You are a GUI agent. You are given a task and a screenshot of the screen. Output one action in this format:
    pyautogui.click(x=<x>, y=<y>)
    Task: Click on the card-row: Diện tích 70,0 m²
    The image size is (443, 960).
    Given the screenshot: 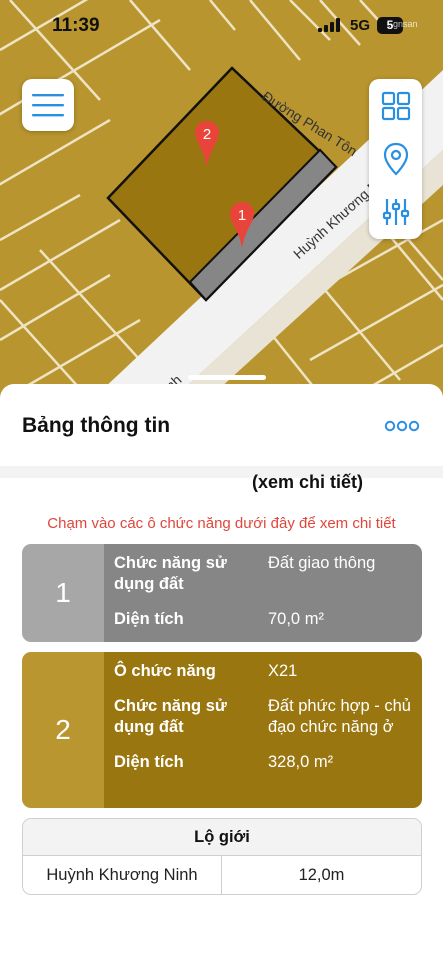 What is the action you would take?
    pyautogui.click(x=268, y=619)
    